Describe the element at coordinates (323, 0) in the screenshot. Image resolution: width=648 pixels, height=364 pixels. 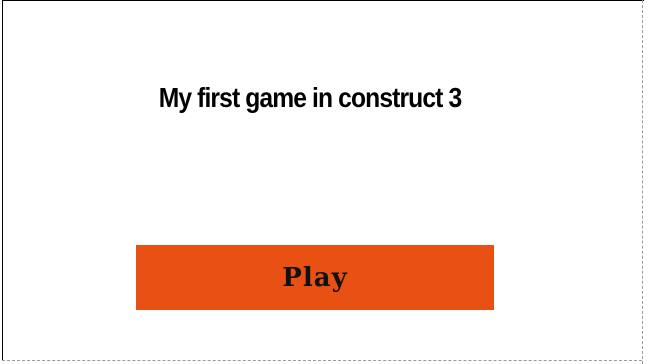
I see `layout-border-top` at that location.